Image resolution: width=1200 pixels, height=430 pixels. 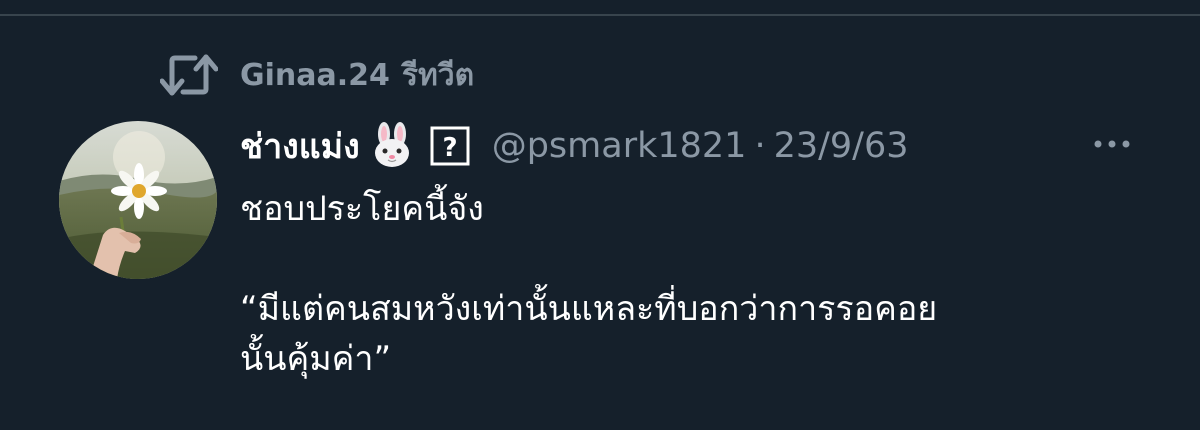 I want to click on missing-glyph-icon: ?, so click(x=450, y=146).